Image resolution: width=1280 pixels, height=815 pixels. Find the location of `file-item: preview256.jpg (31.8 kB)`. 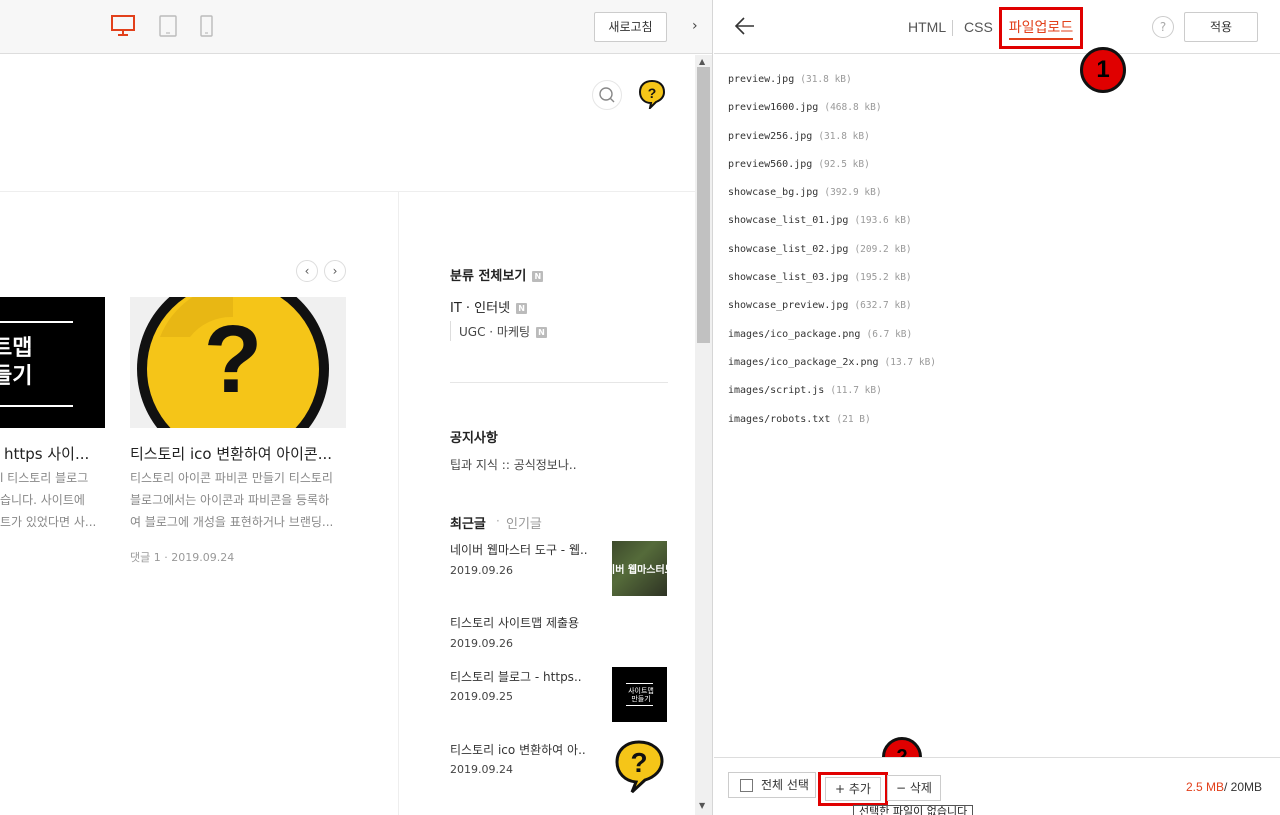

file-item: preview256.jpg (31.8 kB) is located at coordinates (832, 137).